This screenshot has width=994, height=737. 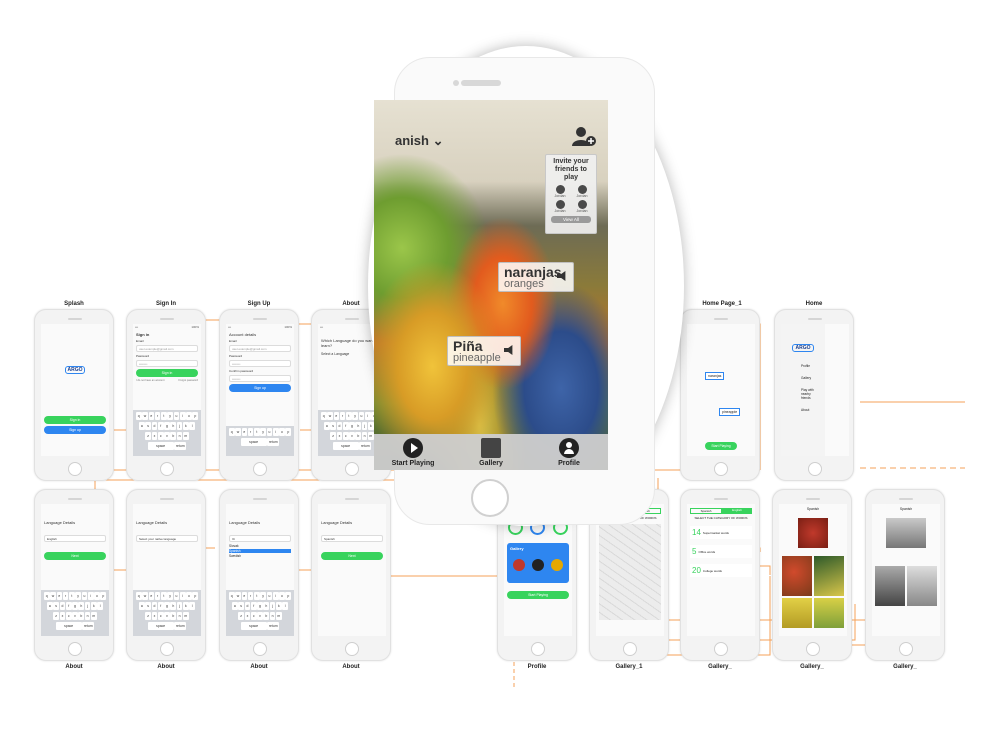 What do you see at coordinates (188, 380) in the screenshot?
I see `forgot-password-link: I forgot password` at bounding box center [188, 380].